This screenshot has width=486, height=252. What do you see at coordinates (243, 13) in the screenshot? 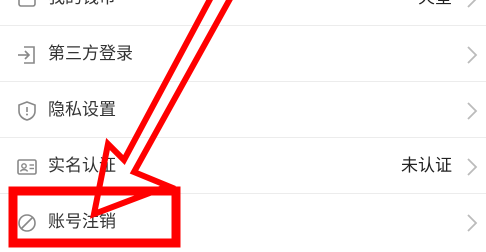
I see `settings-row-wallet: 我的钱币 火星` at bounding box center [243, 13].